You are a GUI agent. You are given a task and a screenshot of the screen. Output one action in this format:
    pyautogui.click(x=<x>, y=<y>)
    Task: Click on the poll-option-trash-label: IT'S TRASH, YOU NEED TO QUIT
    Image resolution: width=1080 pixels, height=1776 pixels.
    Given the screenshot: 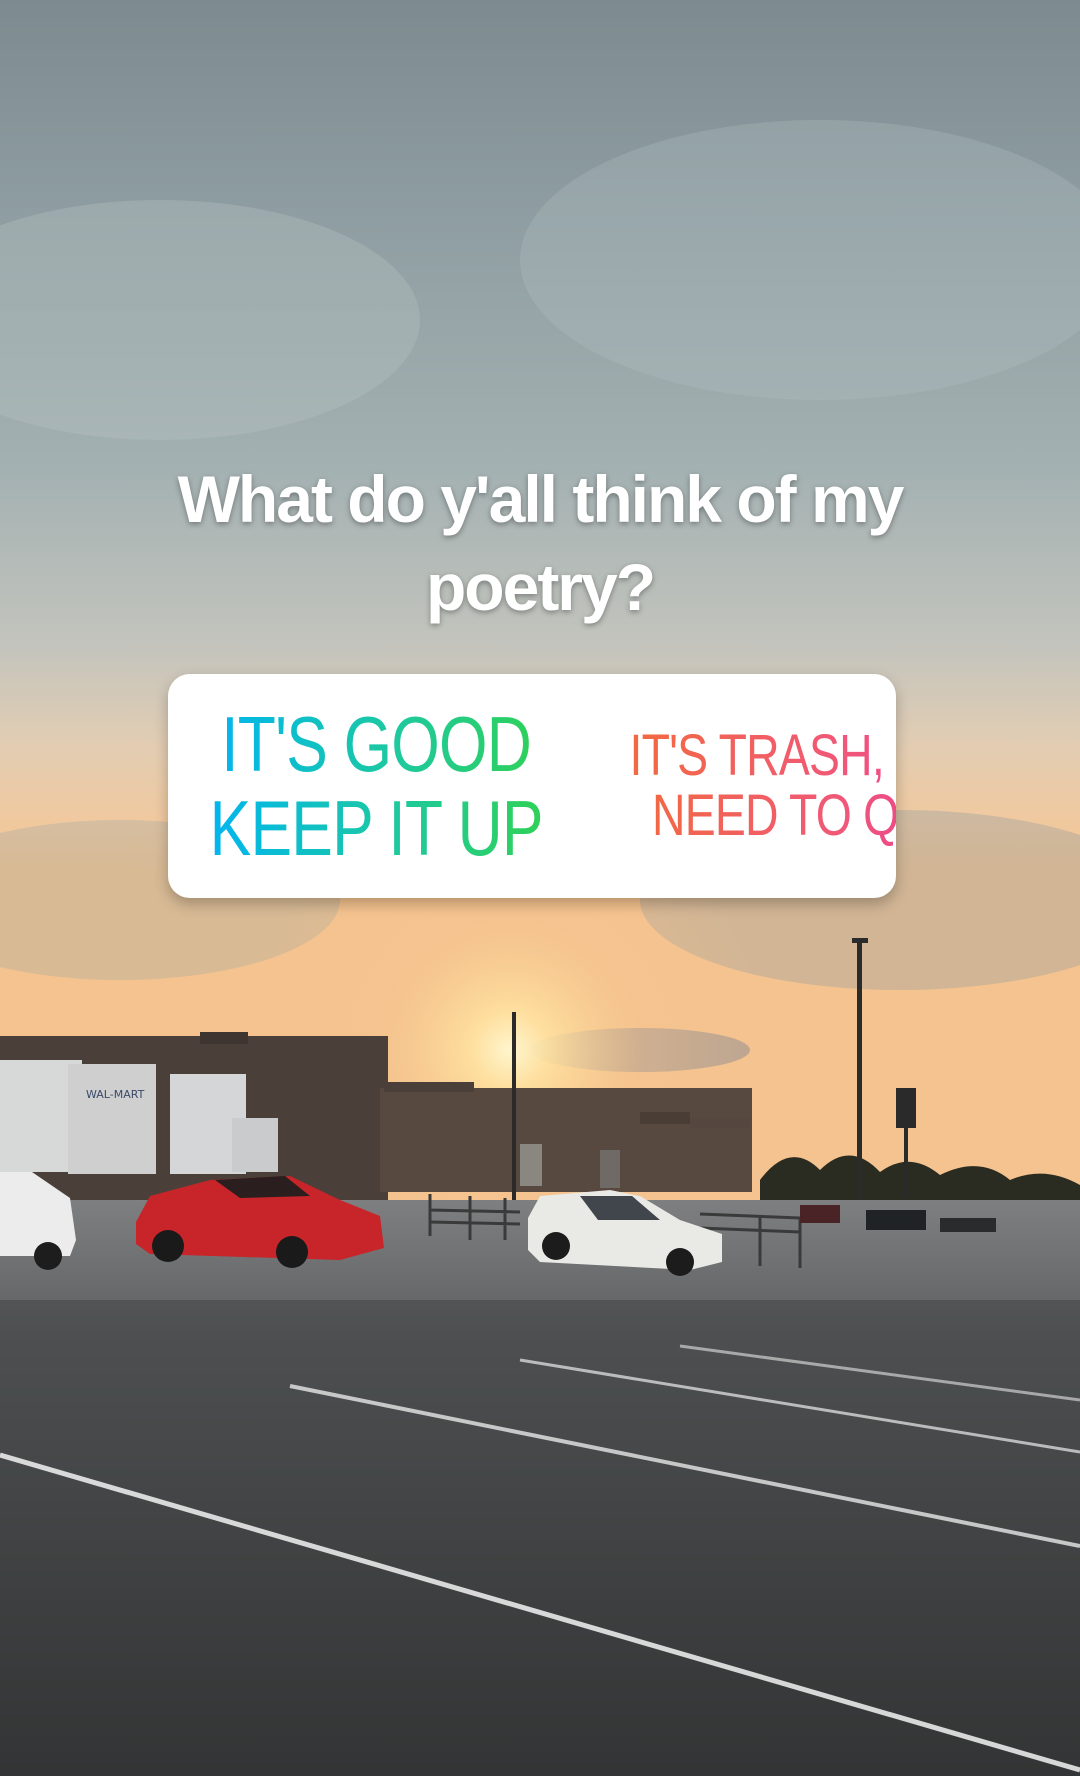 What is the action you would take?
    pyautogui.click(x=763, y=786)
    